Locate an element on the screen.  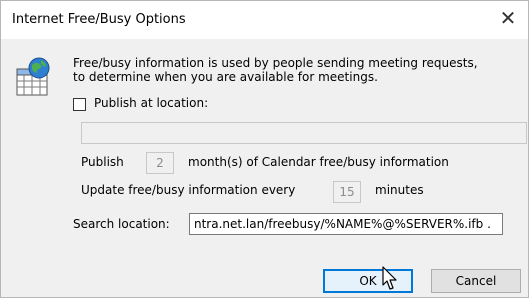
dialog-title: Internet Free/Busy Options is located at coordinates (99, 19).